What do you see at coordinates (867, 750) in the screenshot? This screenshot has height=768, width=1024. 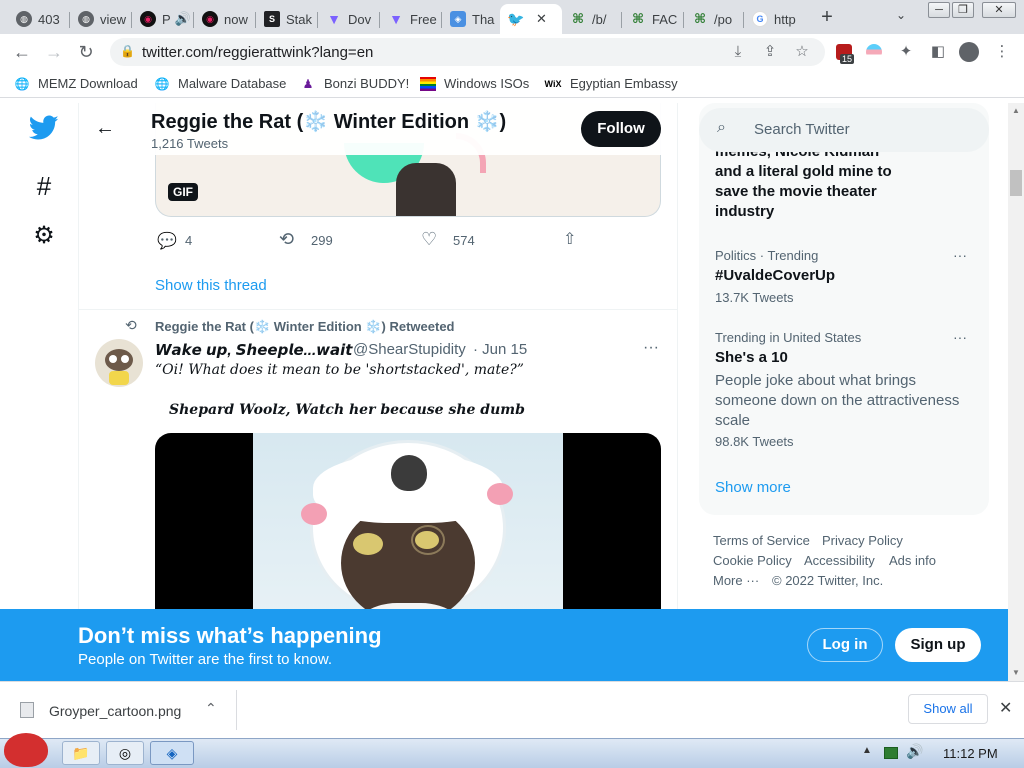 I see `show-hidden-icons-icon: ▲` at bounding box center [867, 750].